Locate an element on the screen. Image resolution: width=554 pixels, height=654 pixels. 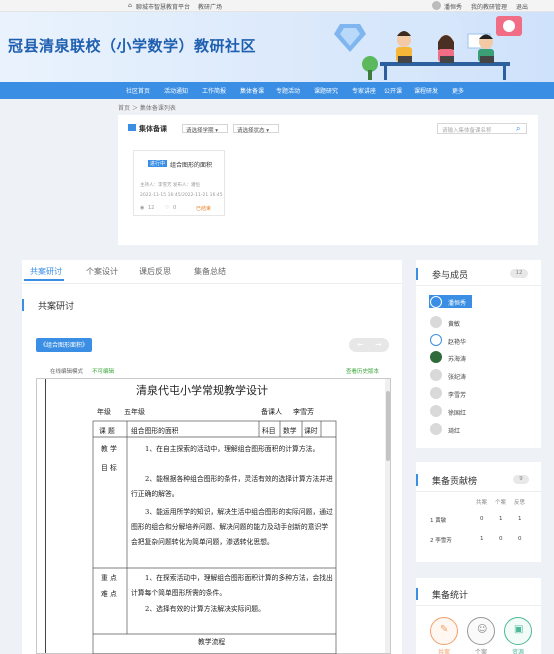
member-name: 徐国红 is located at coordinates (457, 412).